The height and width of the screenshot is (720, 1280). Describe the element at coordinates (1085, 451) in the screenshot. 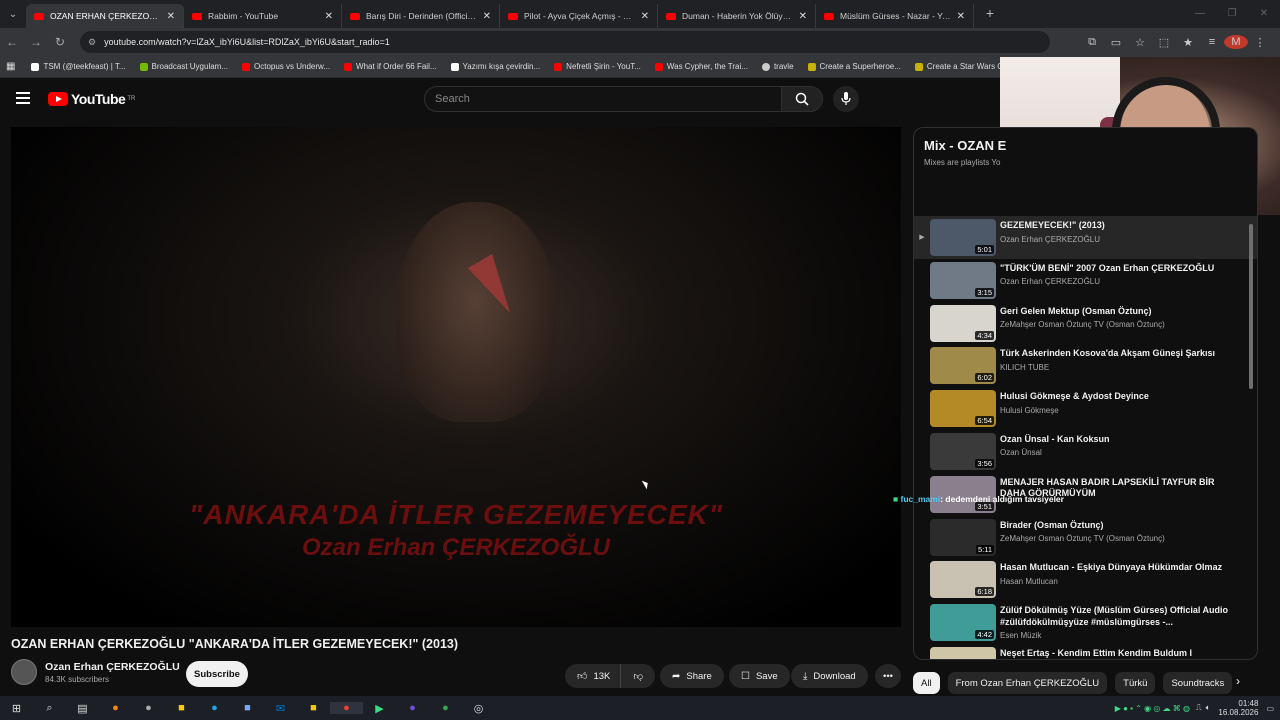

I see `playlist-item: 3:56 Ozan Ünsal - Kan Koksun Ozan Ünsal` at that location.